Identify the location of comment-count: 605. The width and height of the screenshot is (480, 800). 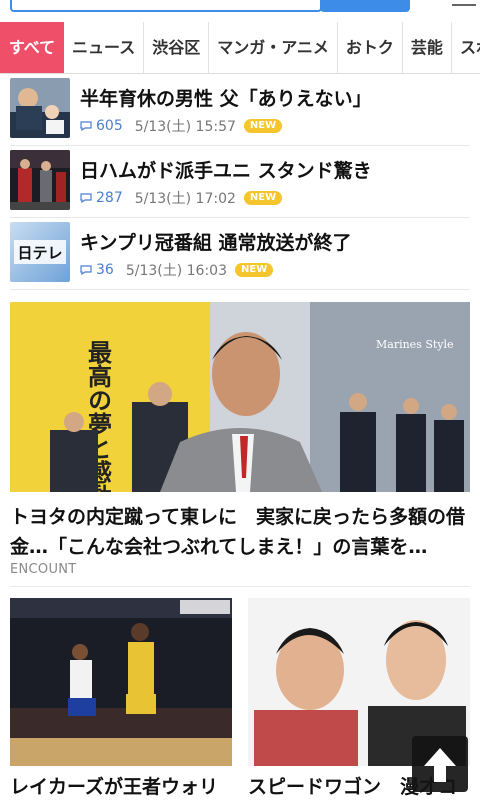
(109, 126).